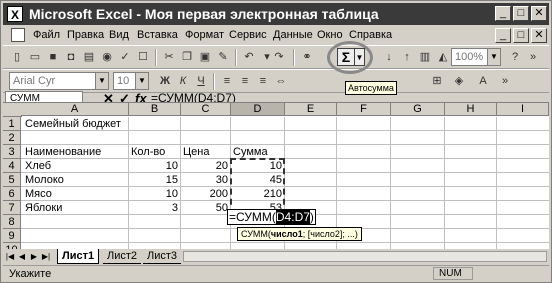 This screenshot has width=552, height=283. What do you see at coordinates (311, 109) in the screenshot?
I see `column-header-e: E` at bounding box center [311, 109].